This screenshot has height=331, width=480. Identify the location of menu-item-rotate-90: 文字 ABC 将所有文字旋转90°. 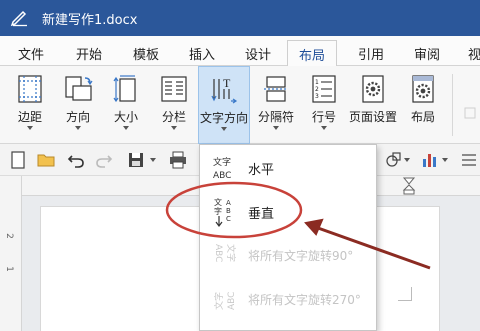
(288, 255).